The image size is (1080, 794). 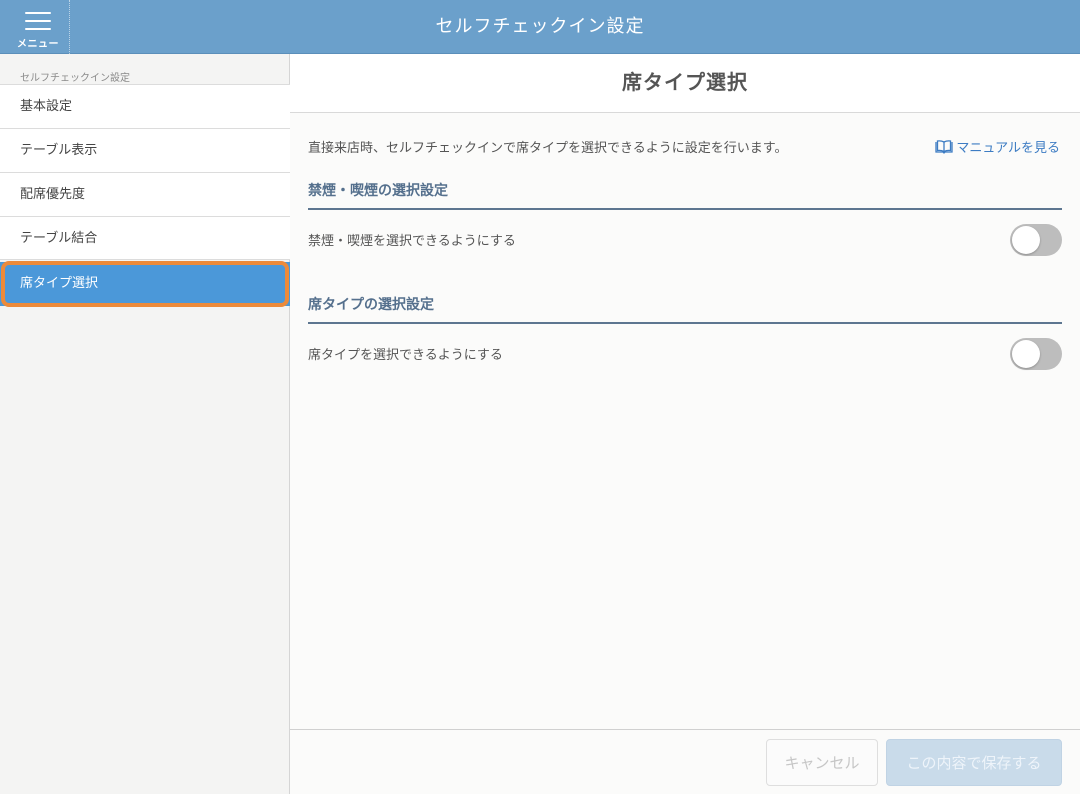 What do you see at coordinates (145, 238) in the screenshot?
I see `sidebar-item-table-combine: テーブル結合` at bounding box center [145, 238].